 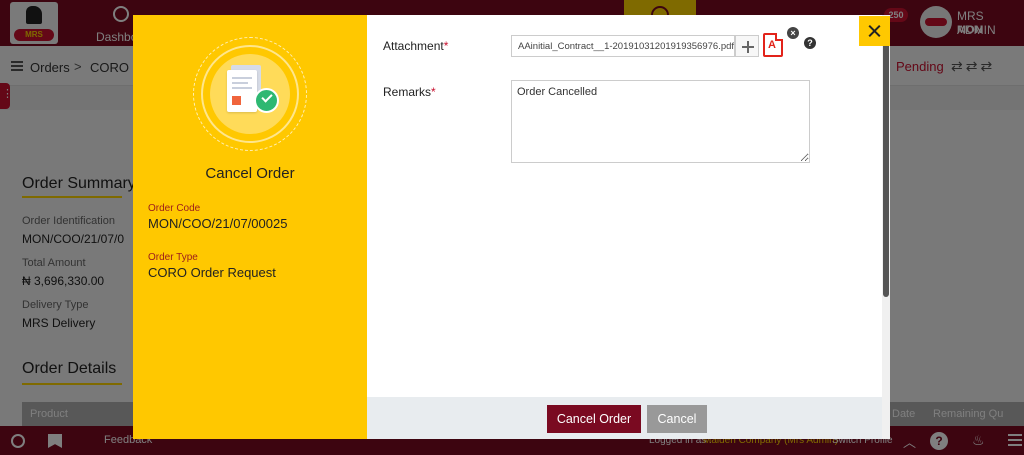 I want to click on modal-scrollbar, so click(x=886, y=227).